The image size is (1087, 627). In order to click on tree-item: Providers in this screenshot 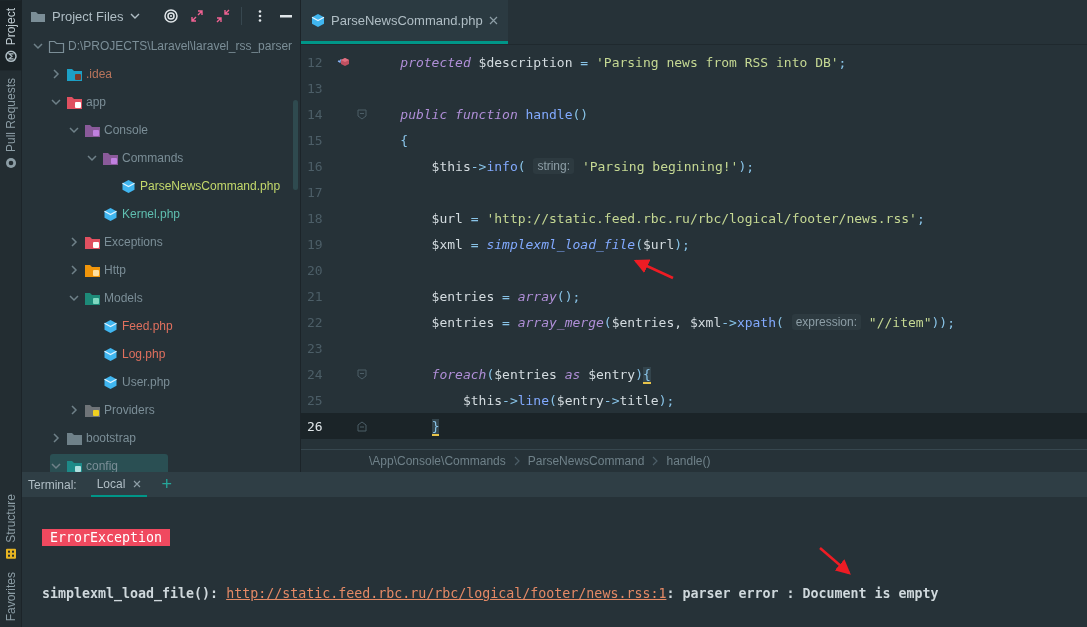, I will do `click(136, 410)`.